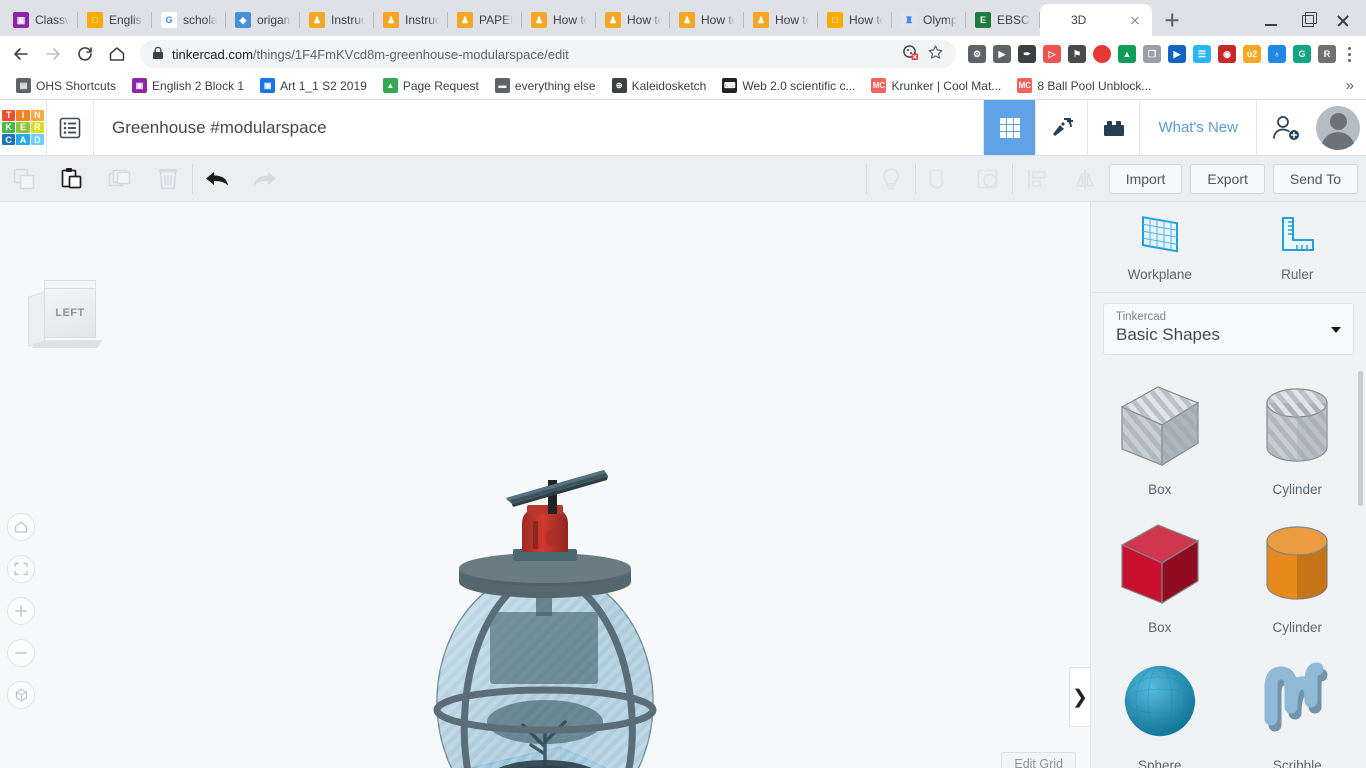 The width and height of the screenshot is (1366, 768). What do you see at coordinates (23, 128) in the screenshot?
I see `tinkercad-logo: TIN KER CAD` at bounding box center [23, 128].